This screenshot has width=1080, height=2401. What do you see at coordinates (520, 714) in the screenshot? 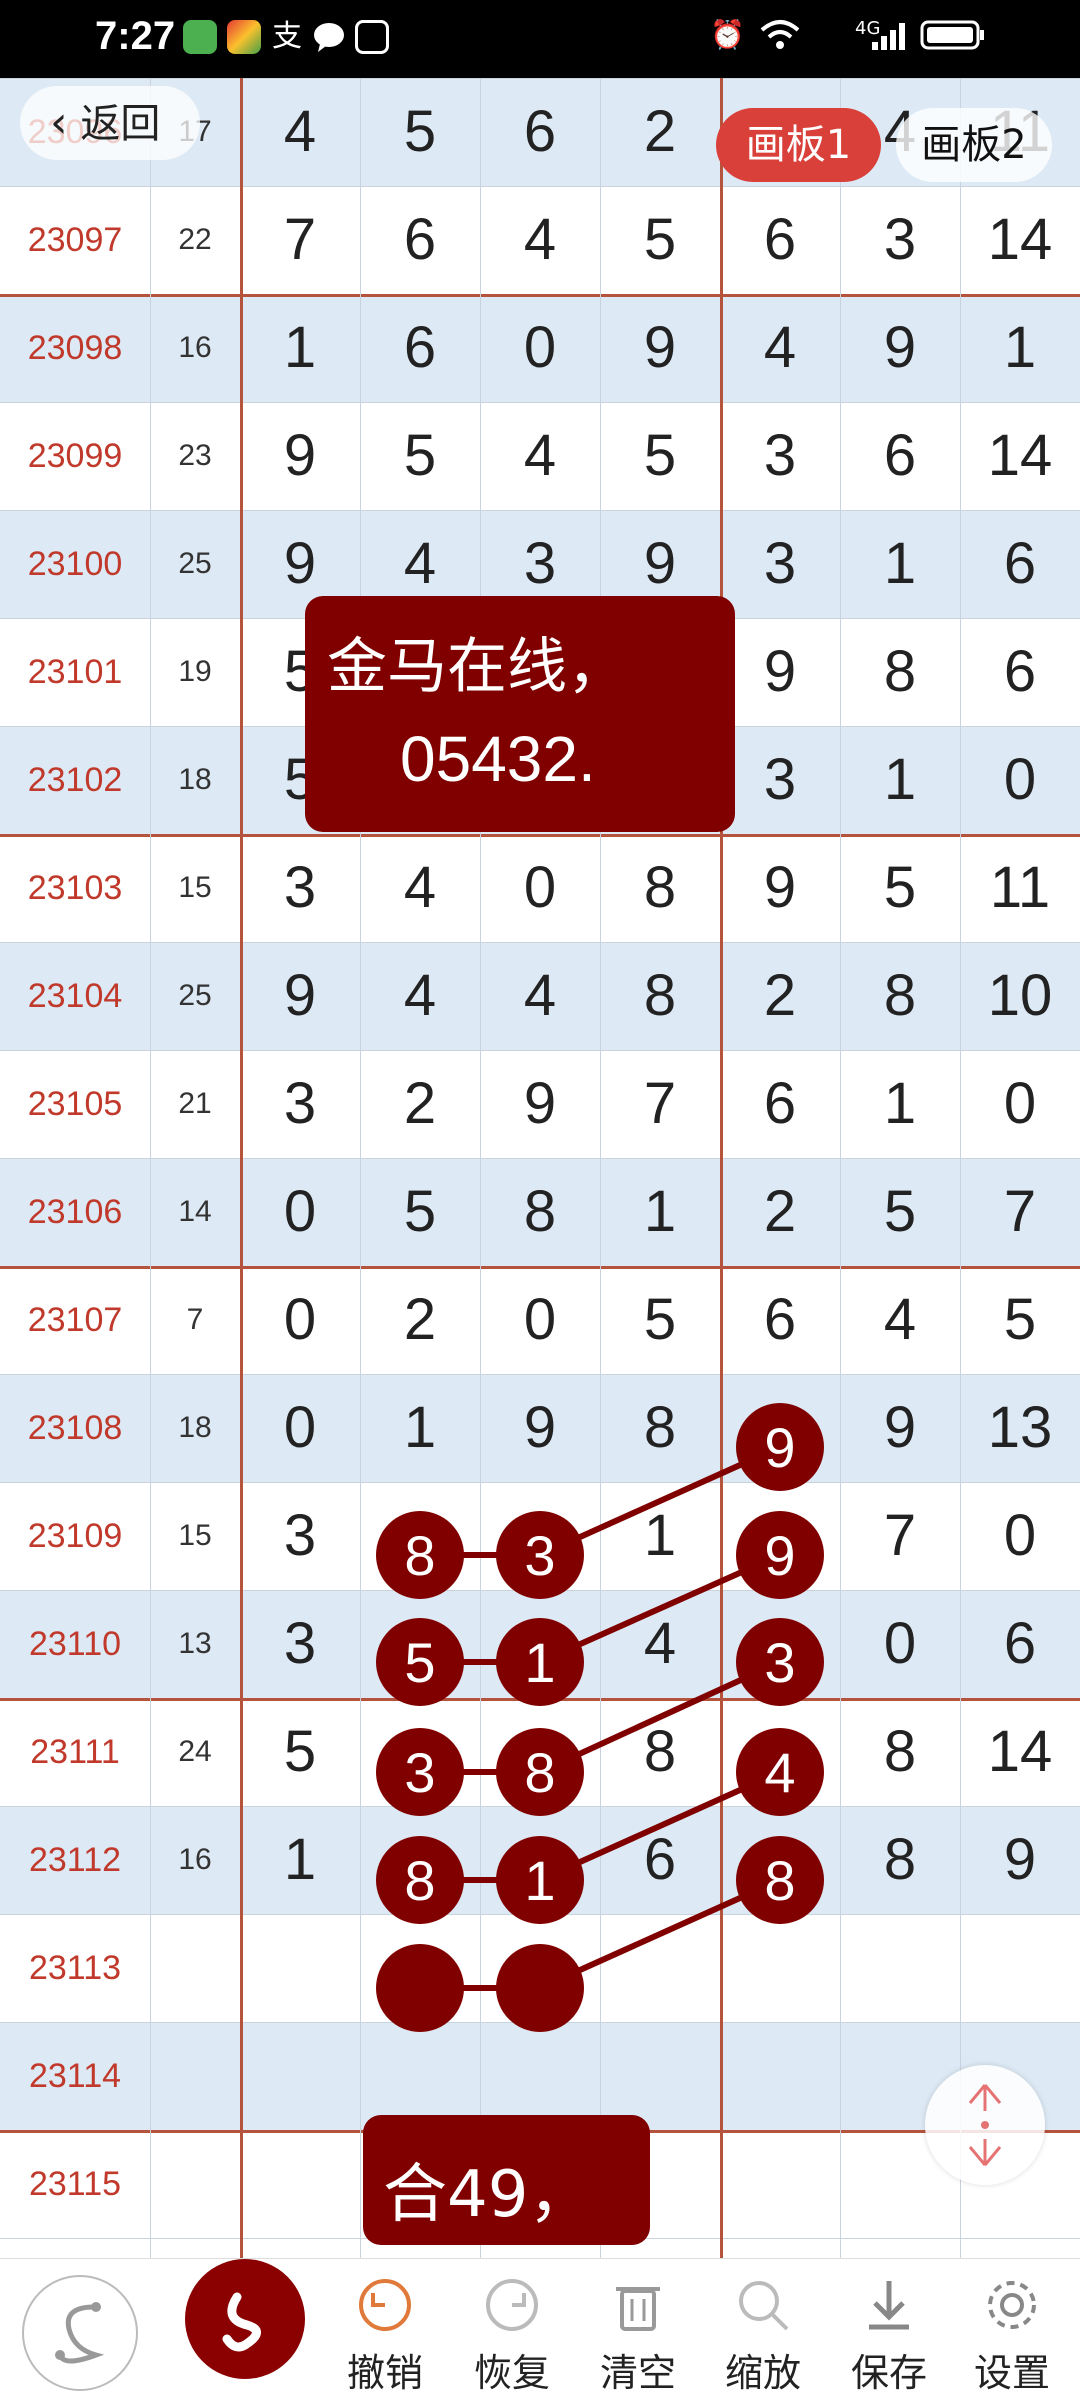
I see `annotation-popup: 金马在线， 05432.` at bounding box center [520, 714].